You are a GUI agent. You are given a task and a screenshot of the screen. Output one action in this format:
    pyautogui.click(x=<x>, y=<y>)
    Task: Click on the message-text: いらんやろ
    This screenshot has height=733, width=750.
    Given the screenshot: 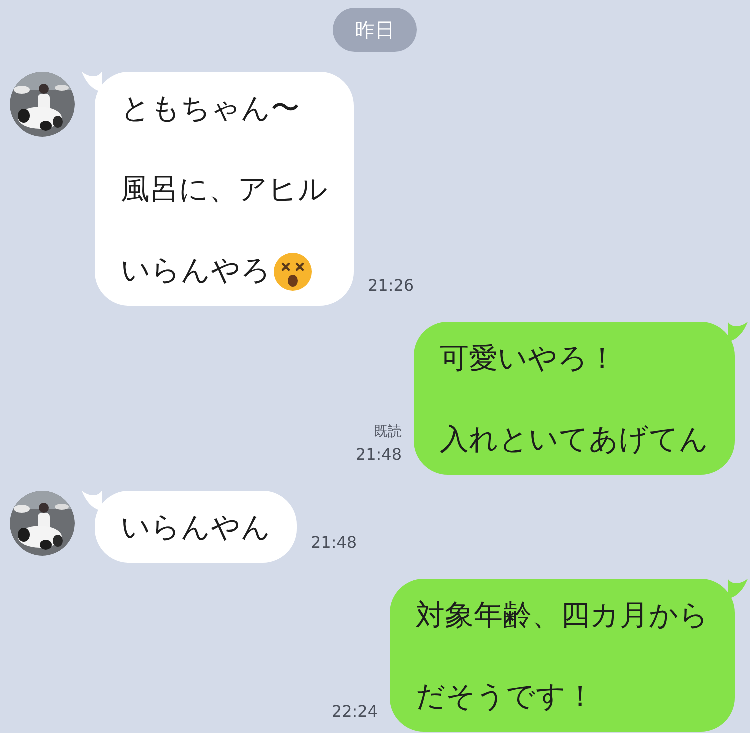 What is the action you would take?
    pyautogui.click(x=224, y=270)
    